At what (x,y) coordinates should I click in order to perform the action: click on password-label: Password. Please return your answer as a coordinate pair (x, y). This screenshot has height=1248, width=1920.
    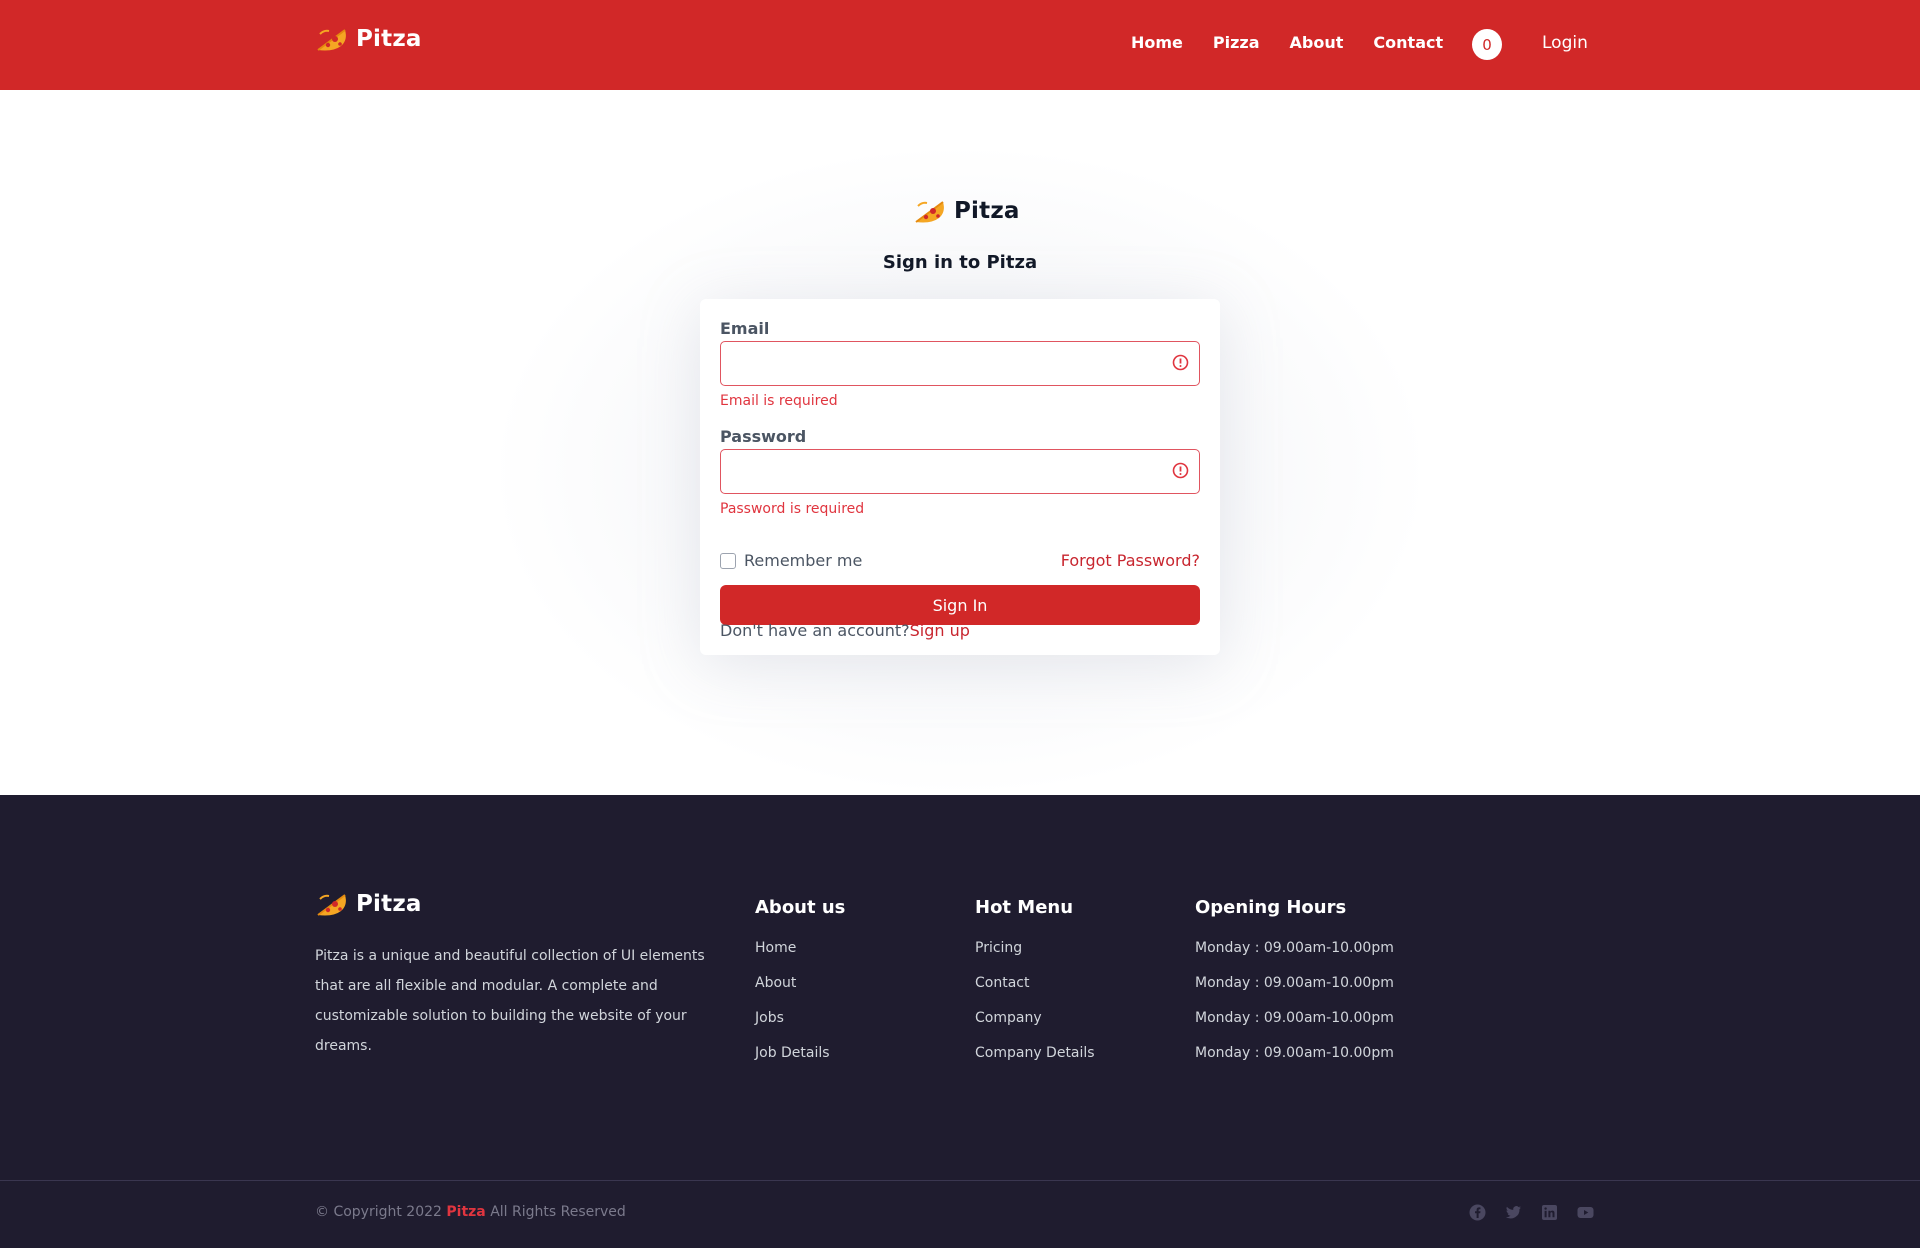
    Looking at the image, I should click on (763, 436).